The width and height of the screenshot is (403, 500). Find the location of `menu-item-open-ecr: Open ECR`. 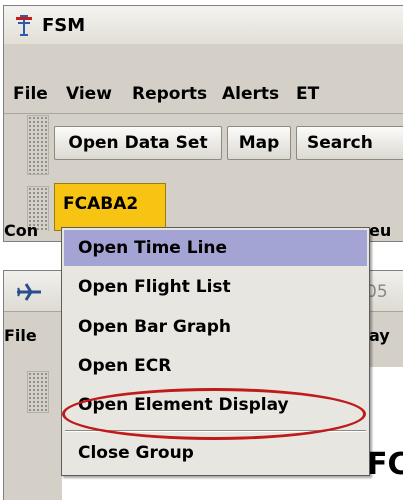

menu-item-open-ecr: Open ECR is located at coordinates (215, 366).